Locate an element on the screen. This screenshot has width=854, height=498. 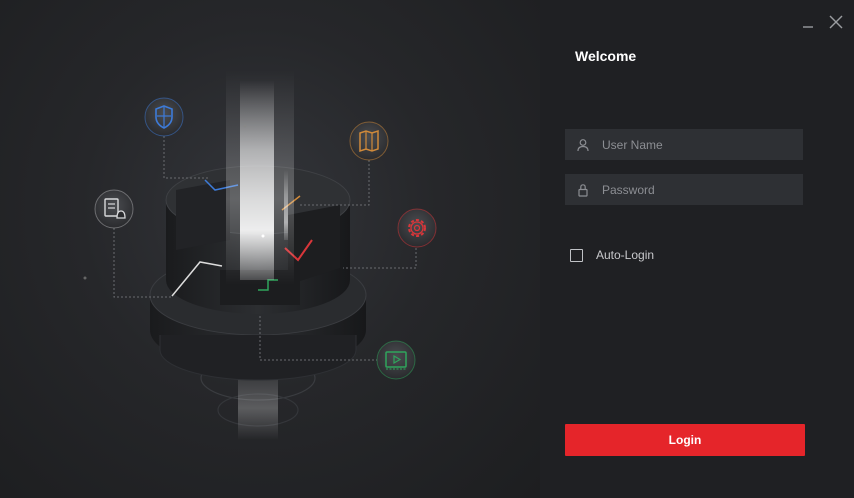
minimize-icon is located at coordinates (808, 27).